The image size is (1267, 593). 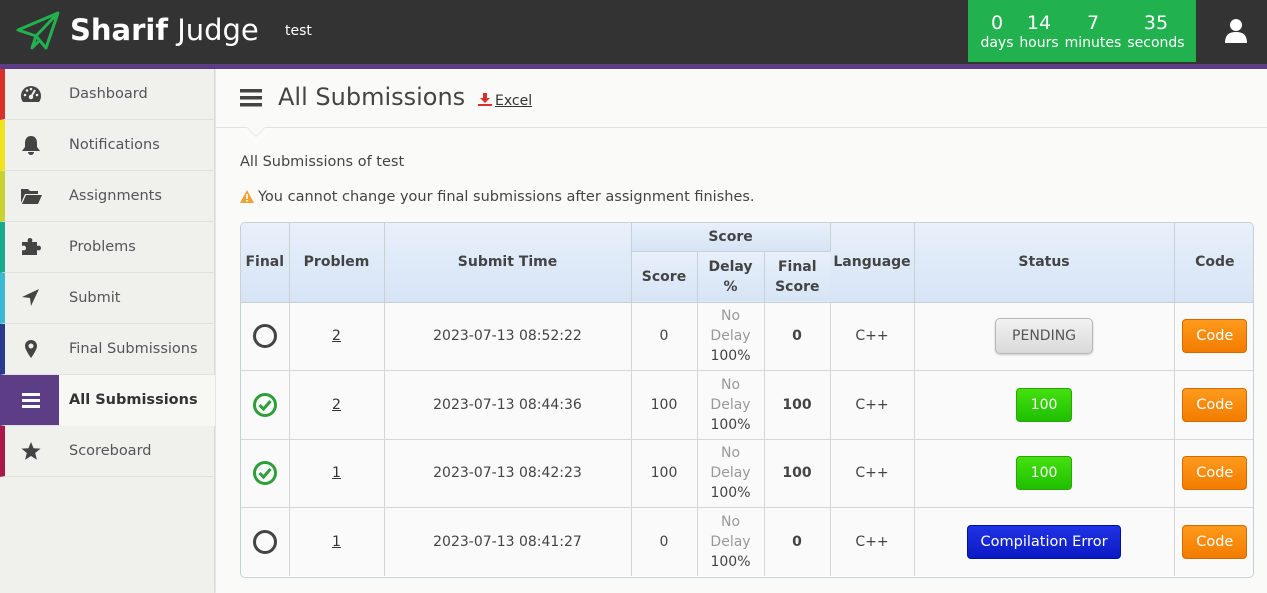 I want to click on dashboard-icon, so click(x=31, y=94).